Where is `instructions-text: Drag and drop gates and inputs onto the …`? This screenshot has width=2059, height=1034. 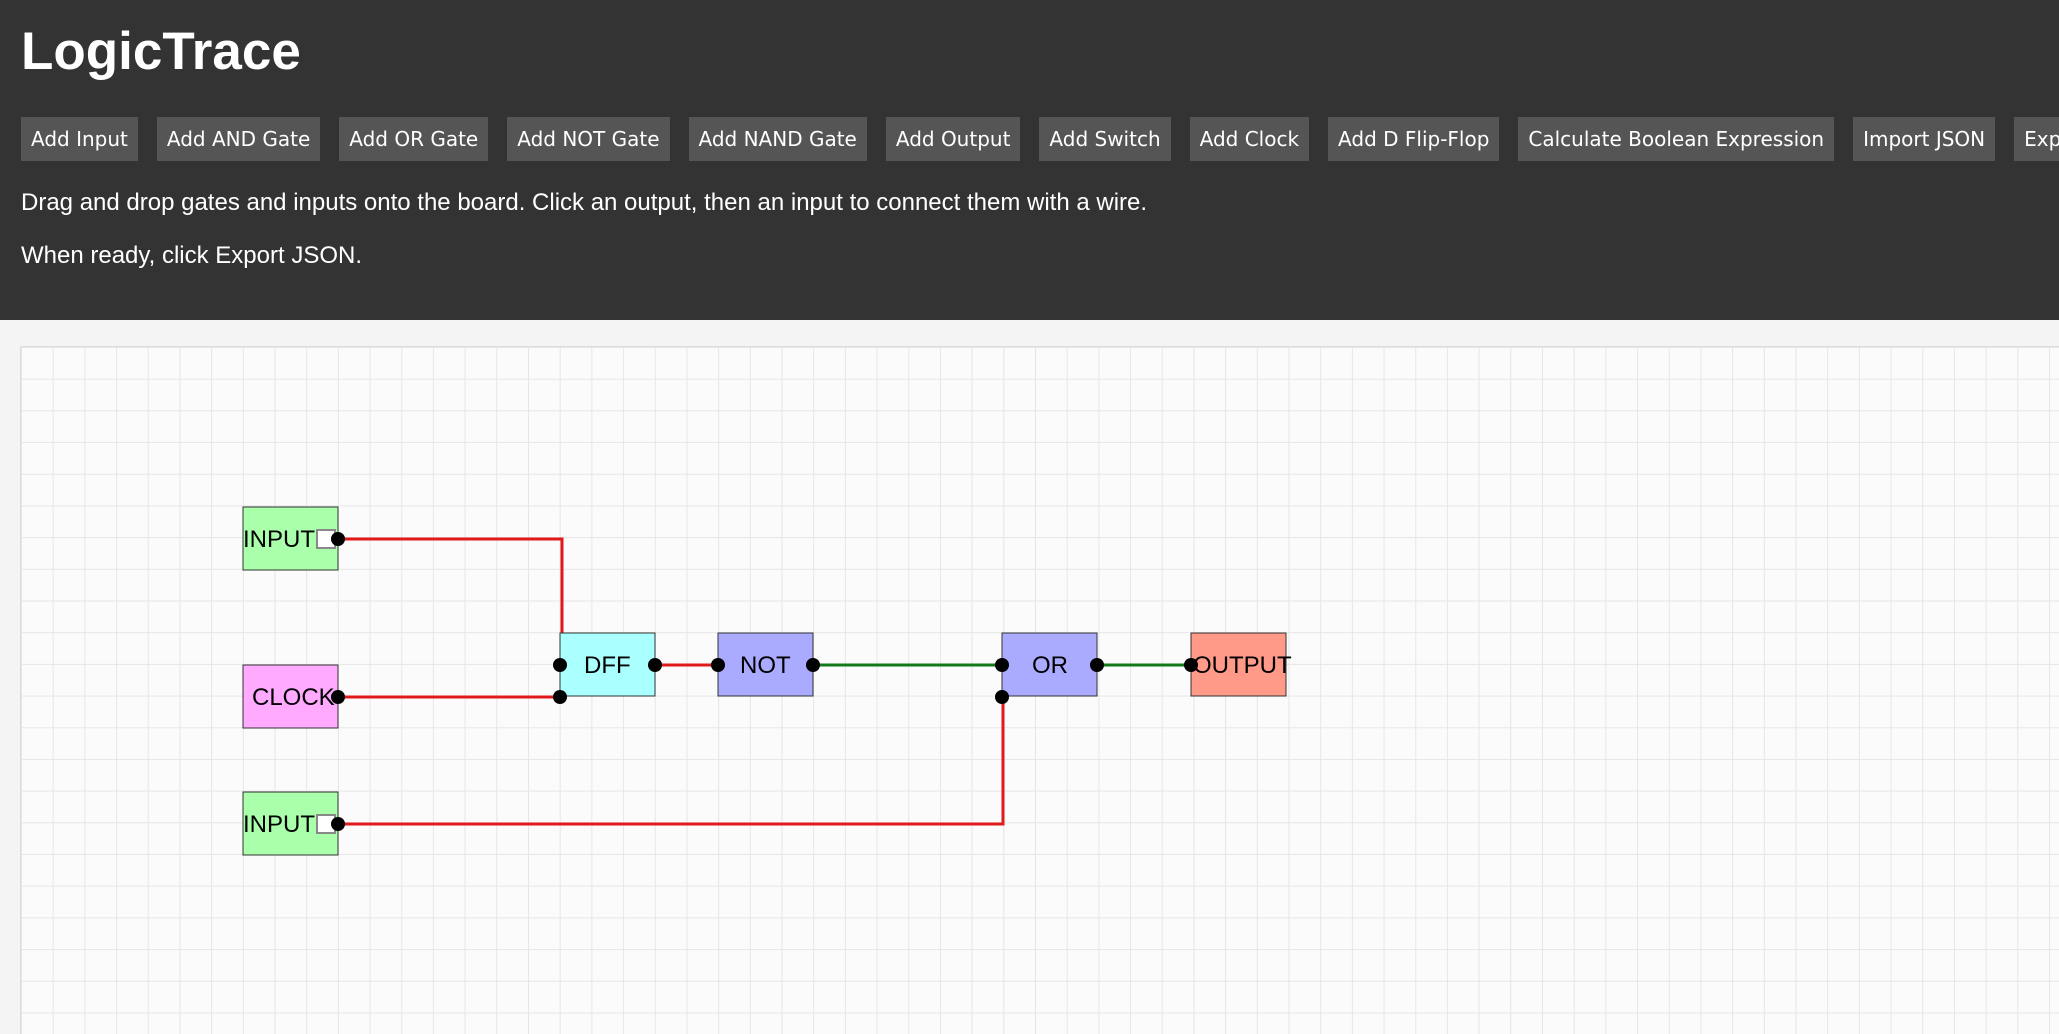 instructions-text: Drag and drop gates and inputs onto the … is located at coordinates (584, 202).